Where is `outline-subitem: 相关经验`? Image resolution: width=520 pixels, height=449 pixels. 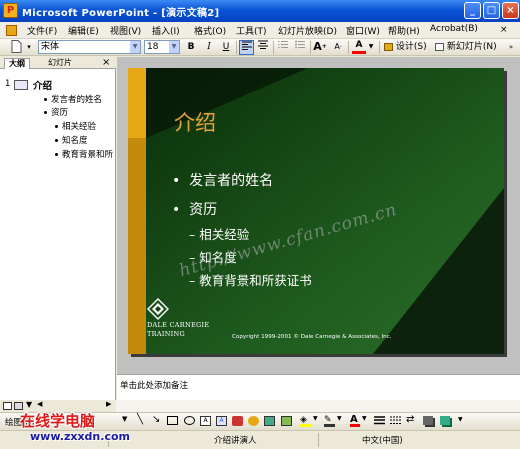
outline-subitem: 相关经验 is located at coordinates (79, 126).